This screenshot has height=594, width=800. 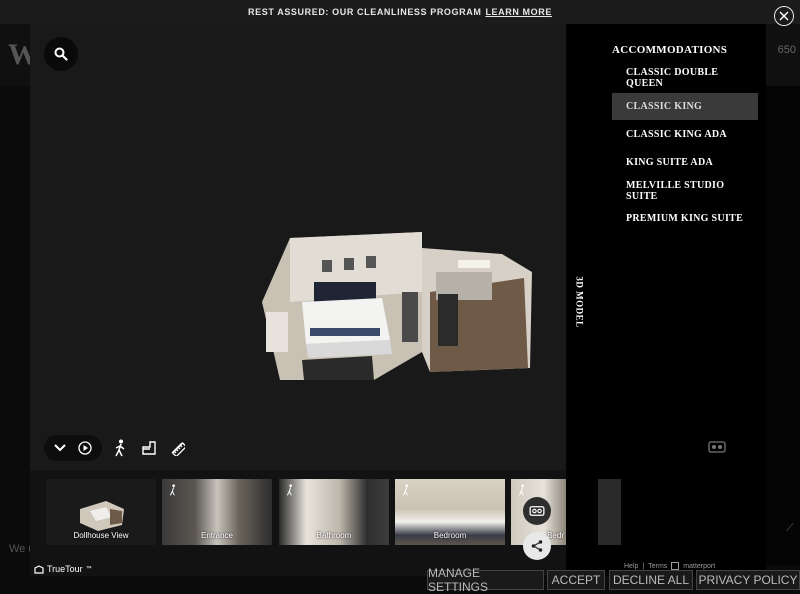 What do you see at coordinates (609, 512) in the screenshot?
I see `thumbnail-next` at bounding box center [609, 512].